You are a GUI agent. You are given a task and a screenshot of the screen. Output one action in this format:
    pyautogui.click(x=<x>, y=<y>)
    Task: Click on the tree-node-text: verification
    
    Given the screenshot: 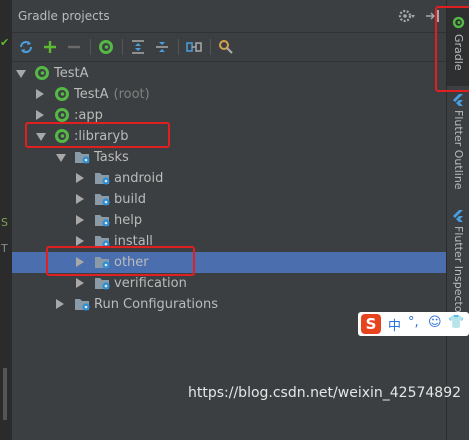 What is the action you would take?
    pyautogui.click(x=150, y=283)
    